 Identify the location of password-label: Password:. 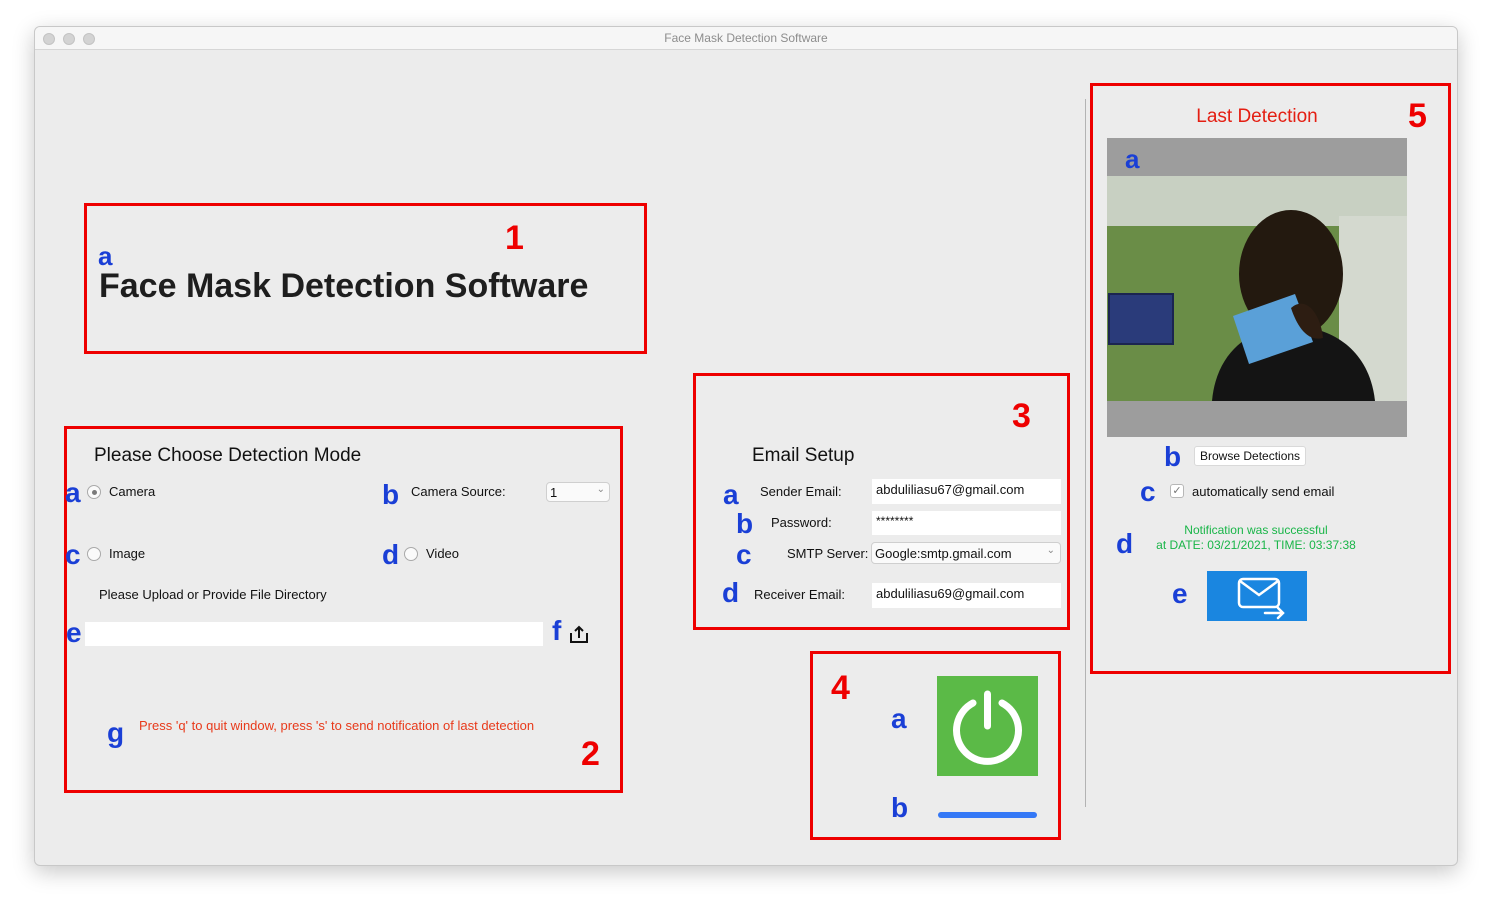
(801, 522).